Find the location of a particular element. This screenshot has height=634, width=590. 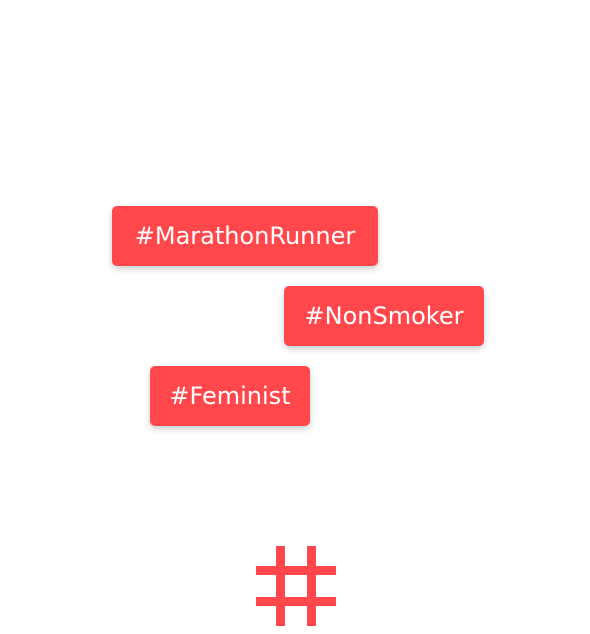

tag-label: #Feminist is located at coordinates (230, 396).